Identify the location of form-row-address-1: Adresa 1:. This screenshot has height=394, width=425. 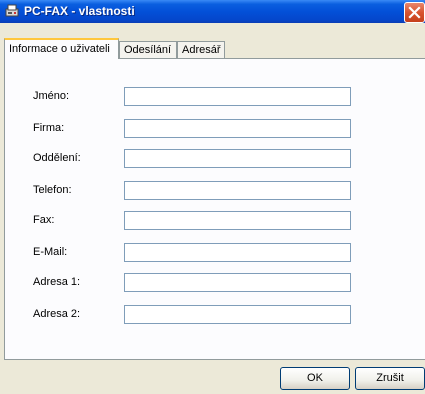
(215, 283).